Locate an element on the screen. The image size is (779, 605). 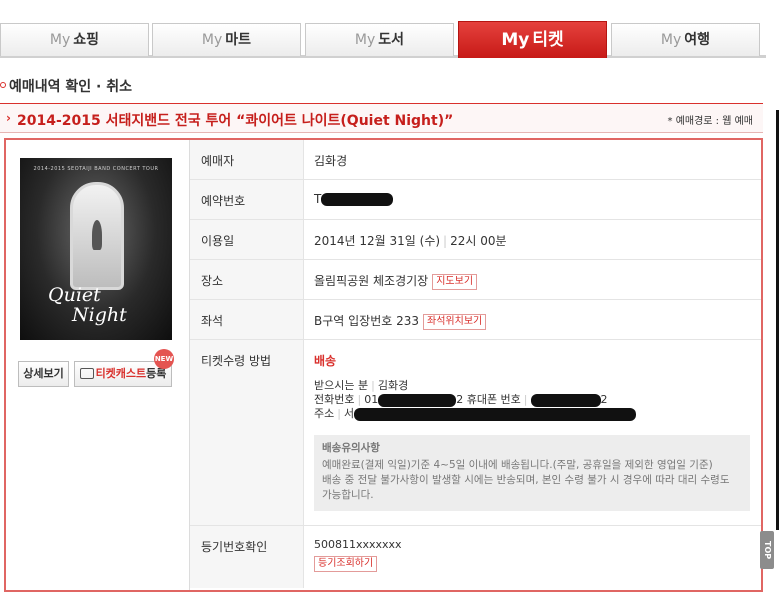
row-reservation-number: 예약번호 T is located at coordinates (475, 200).